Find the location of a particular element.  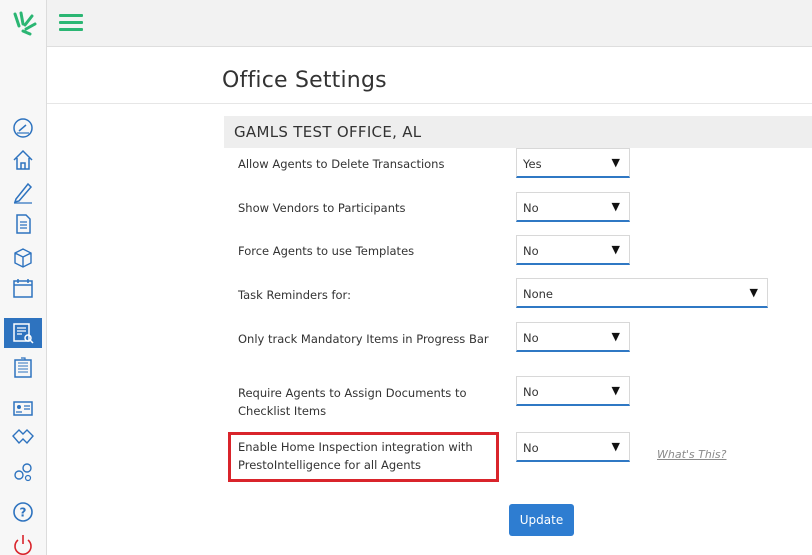

calendar-icon is located at coordinates (23, 288).